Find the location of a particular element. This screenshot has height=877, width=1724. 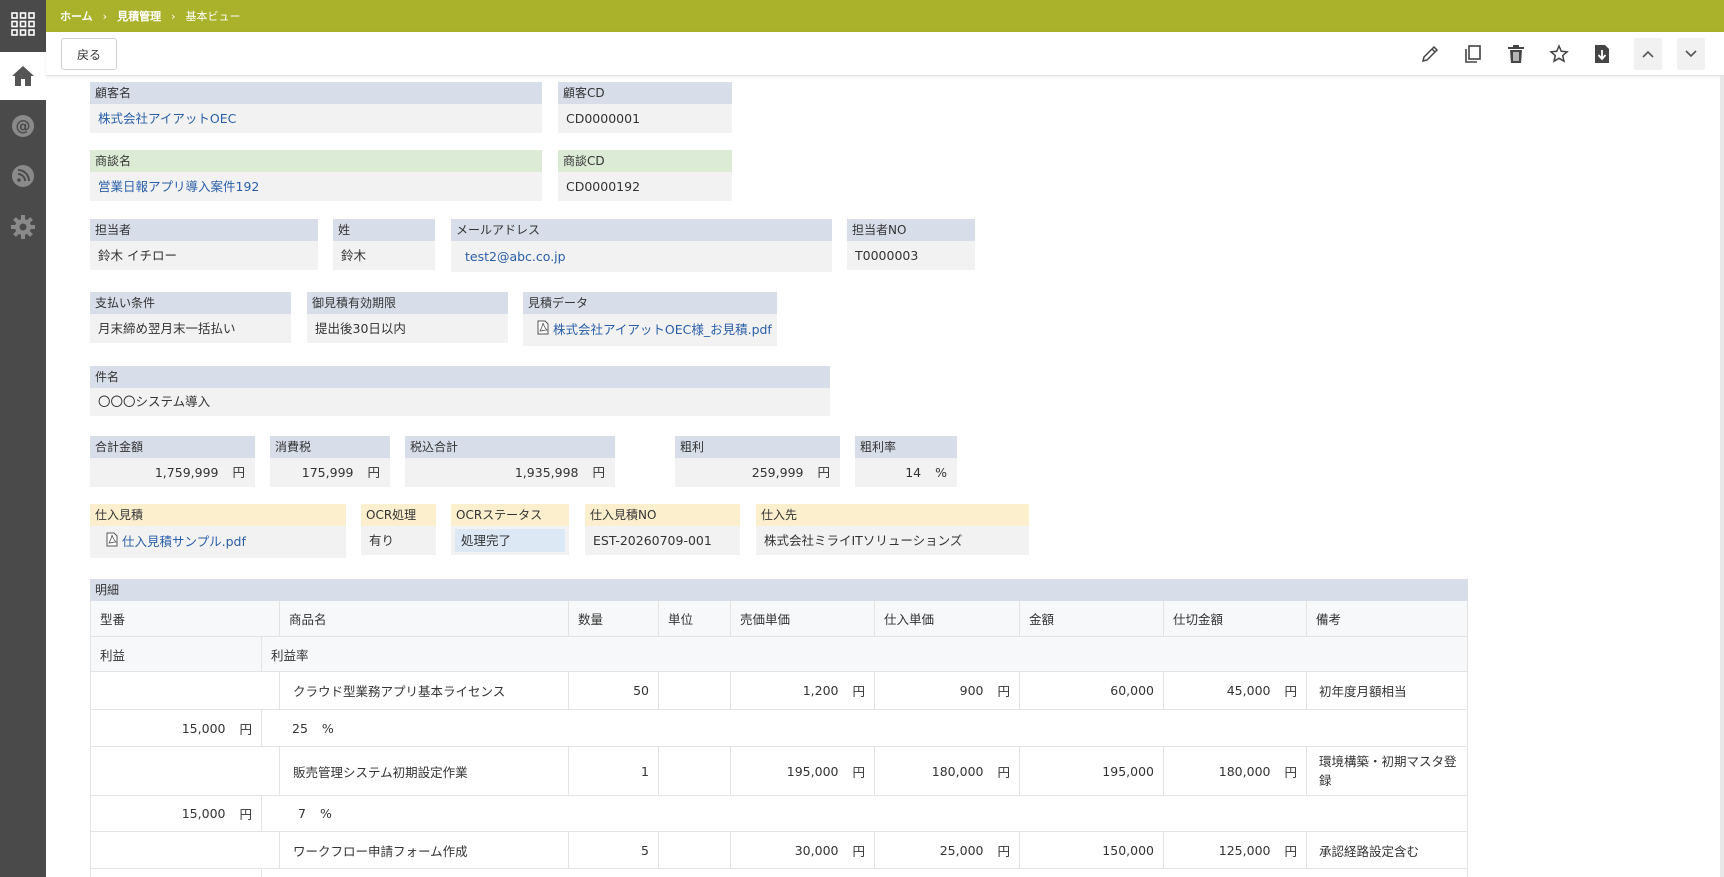

rss-icon is located at coordinates (23, 176).